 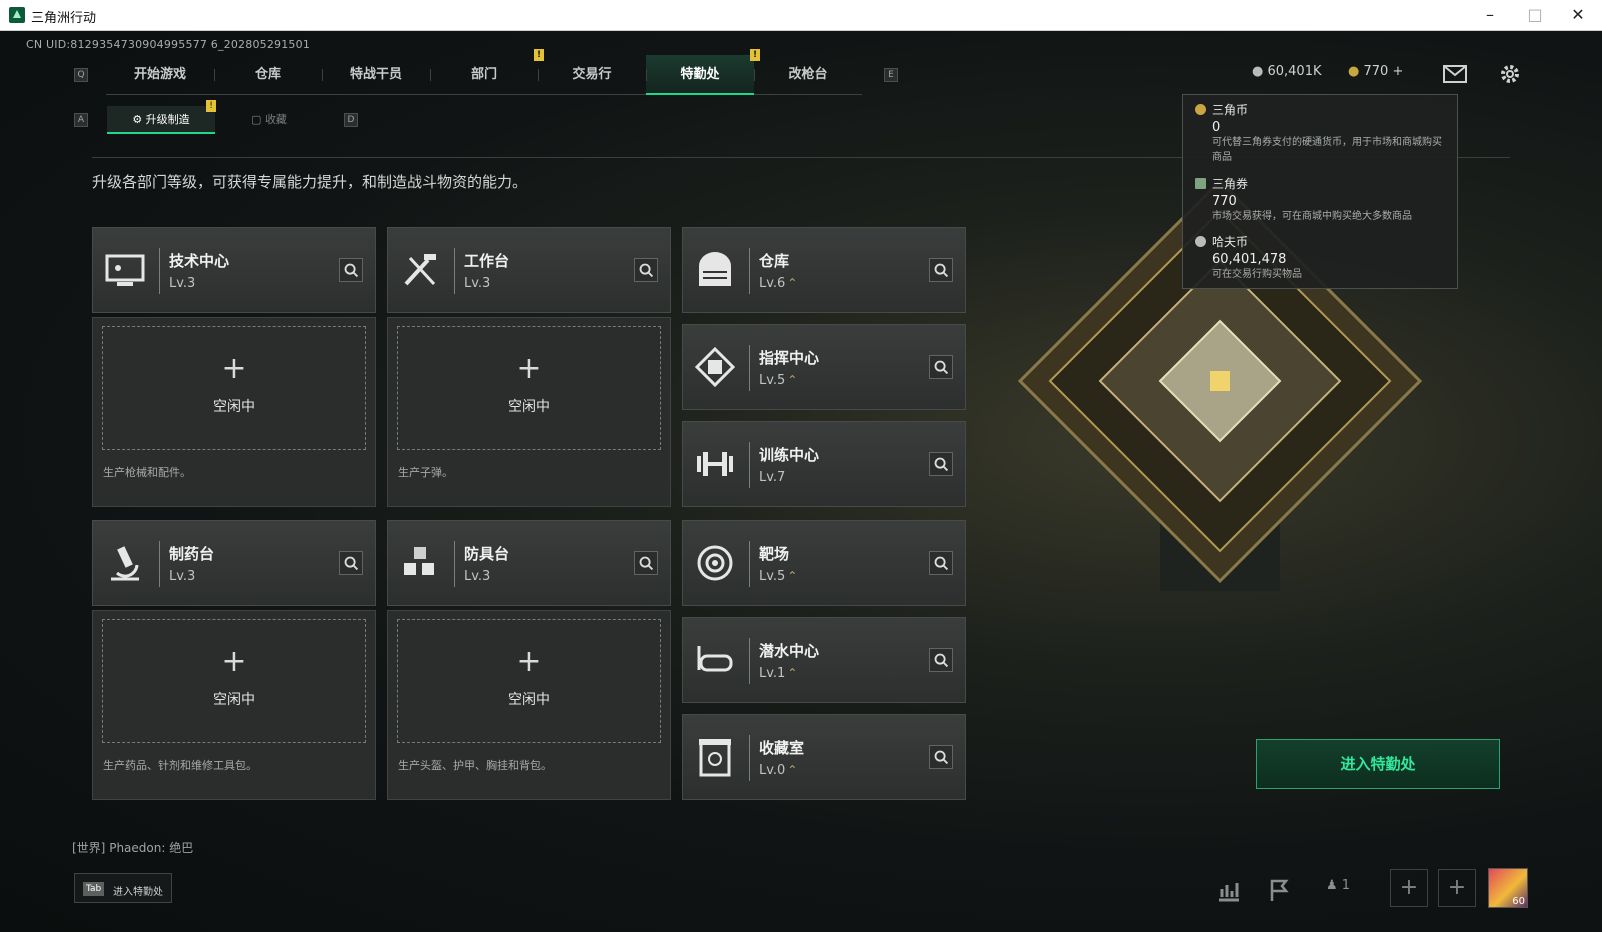 I want to click on enter-special-ops-button: 进入特勤处, so click(x=1378, y=764).